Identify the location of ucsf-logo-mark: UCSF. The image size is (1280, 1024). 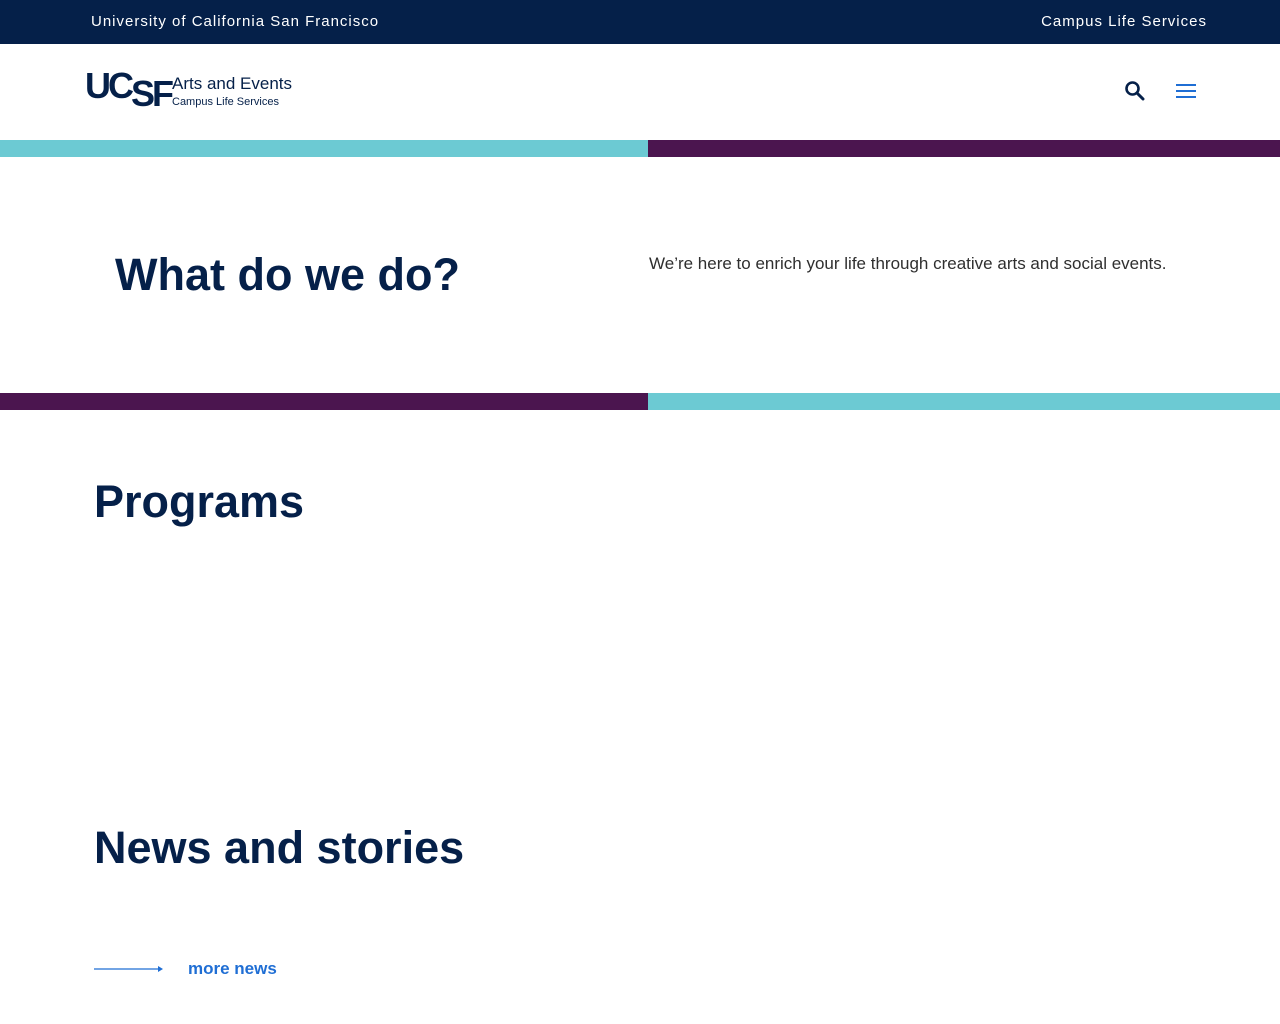
(129, 89).